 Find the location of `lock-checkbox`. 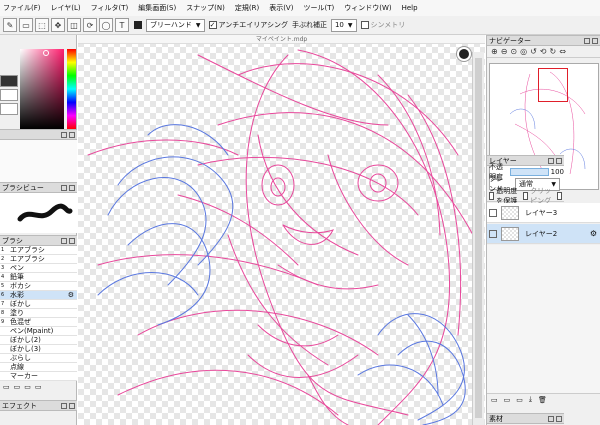

lock-checkbox is located at coordinates (559, 195).